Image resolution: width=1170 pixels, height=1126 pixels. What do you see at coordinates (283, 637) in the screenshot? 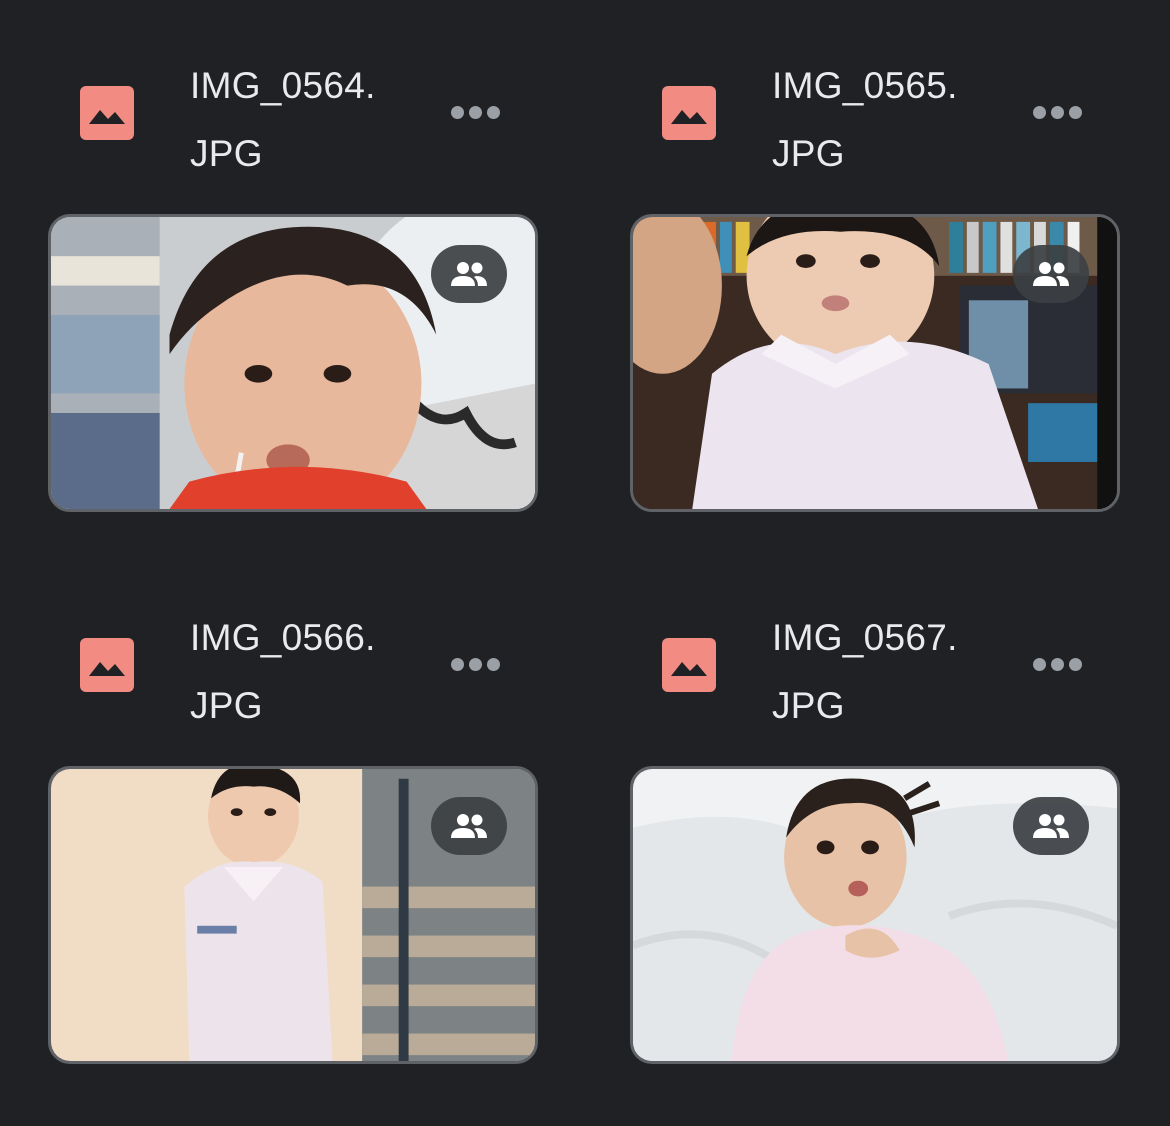
I see `file-name-line: IMG_0566.` at bounding box center [283, 637].